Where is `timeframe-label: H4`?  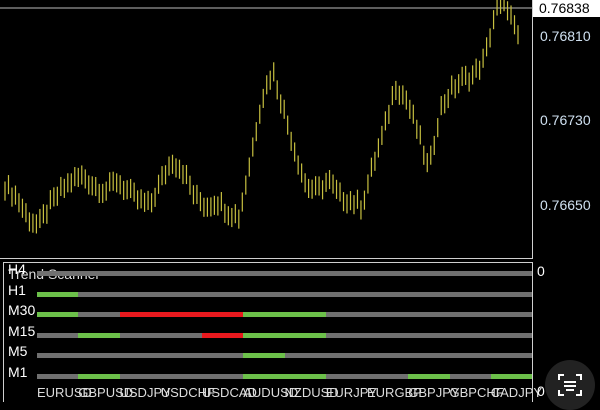
timeframe-label: H4 is located at coordinates (17, 269).